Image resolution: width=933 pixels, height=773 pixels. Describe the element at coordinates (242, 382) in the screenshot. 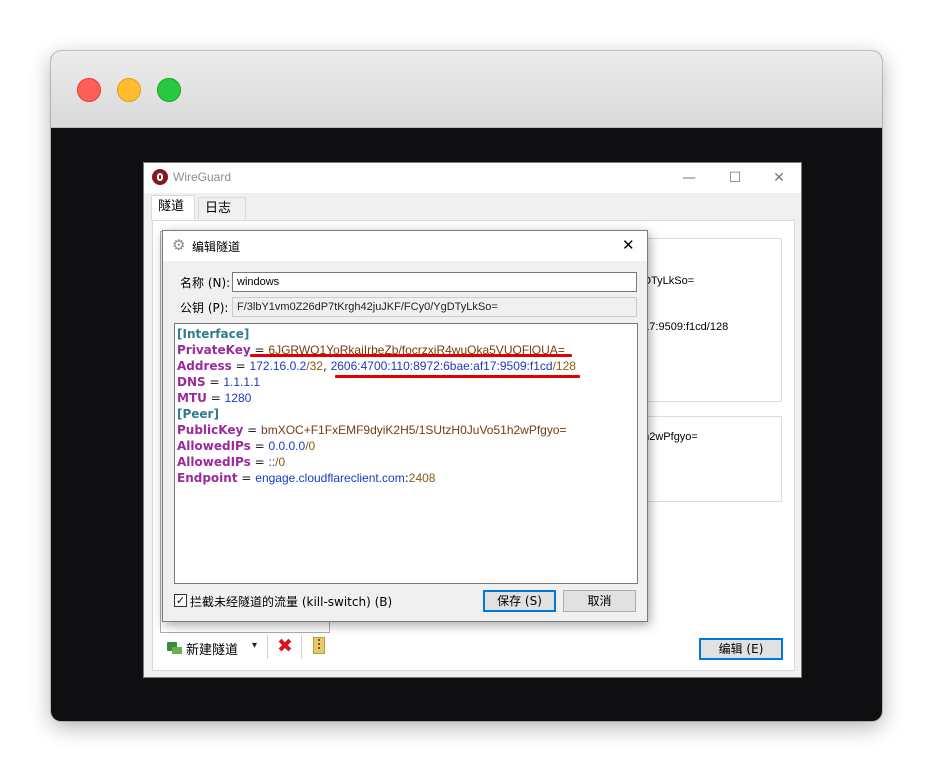

I see `dns-value: 1.1.1.1` at that location.